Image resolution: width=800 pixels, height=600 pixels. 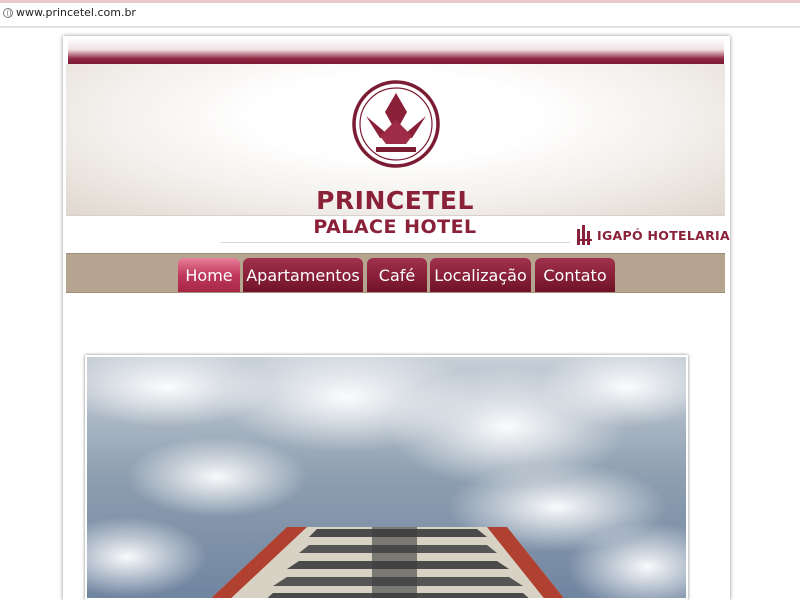 What do you see at coordinates (575, 275) in the screenshot?
I see `nav-tab-contato: Contato` at bounding box center [575, 275].